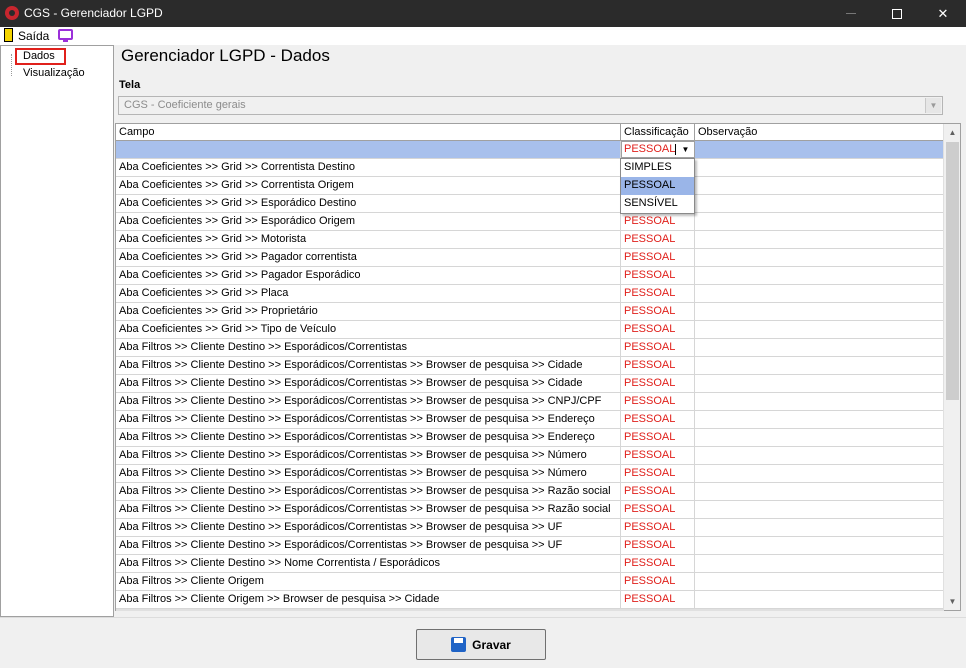 Image resolution: width=966 pixels, height=668 pixels. I want to click on classification-editor: PESSOAL ▼, so click(658, 149).